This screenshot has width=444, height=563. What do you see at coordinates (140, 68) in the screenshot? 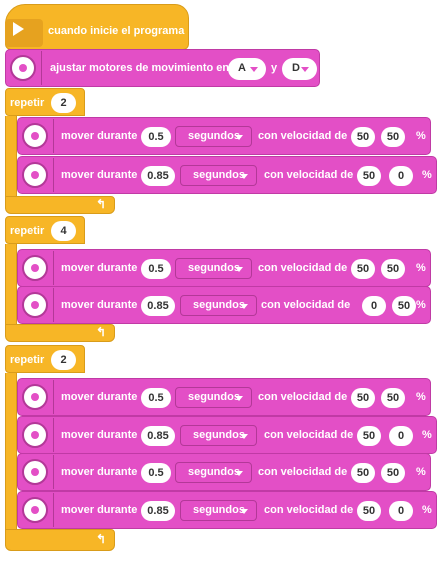
I see `set-motors-label: ajustar motores de movimiento en` at bounding box center [140, 68].